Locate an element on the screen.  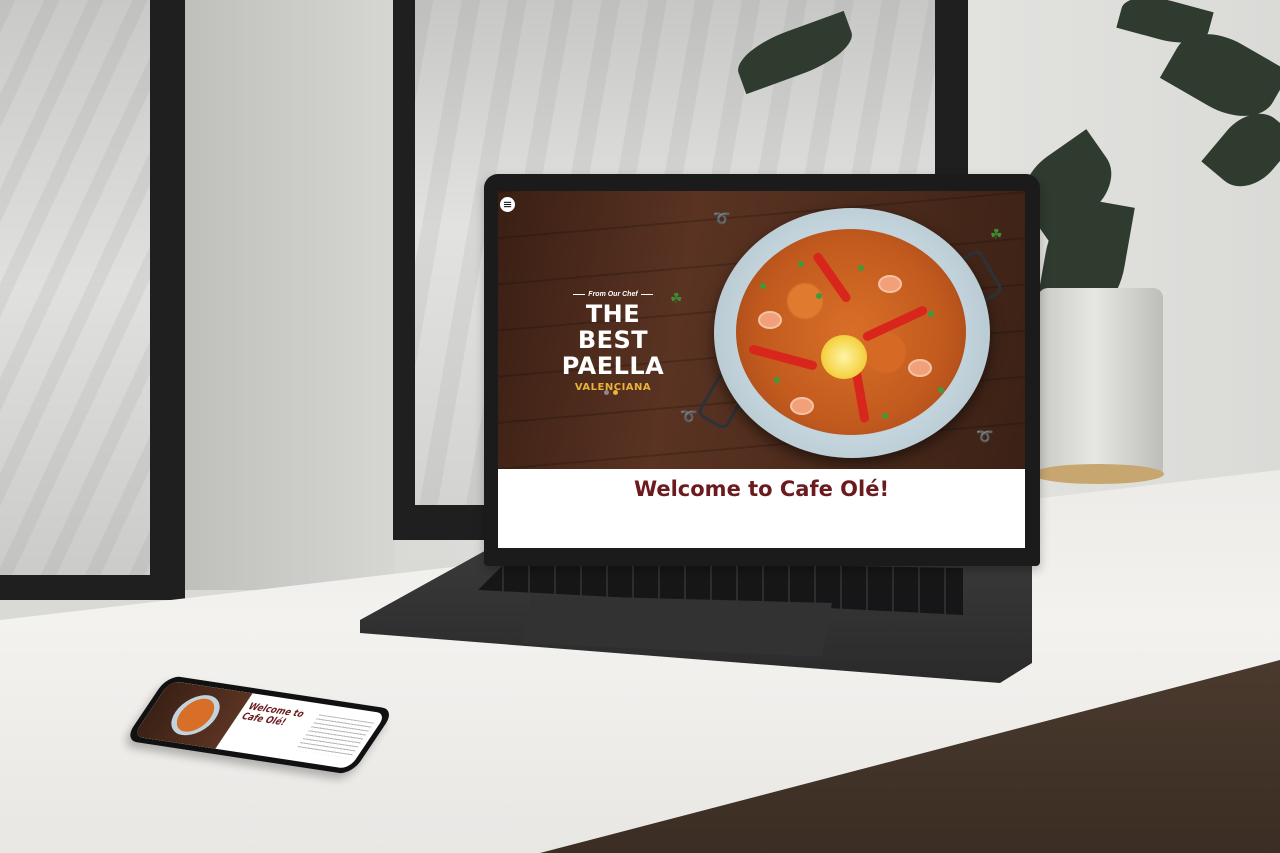
hero-text: From Our Chef THE BEST PAELLA VALENCIANA is located at coordinates (613, 342).